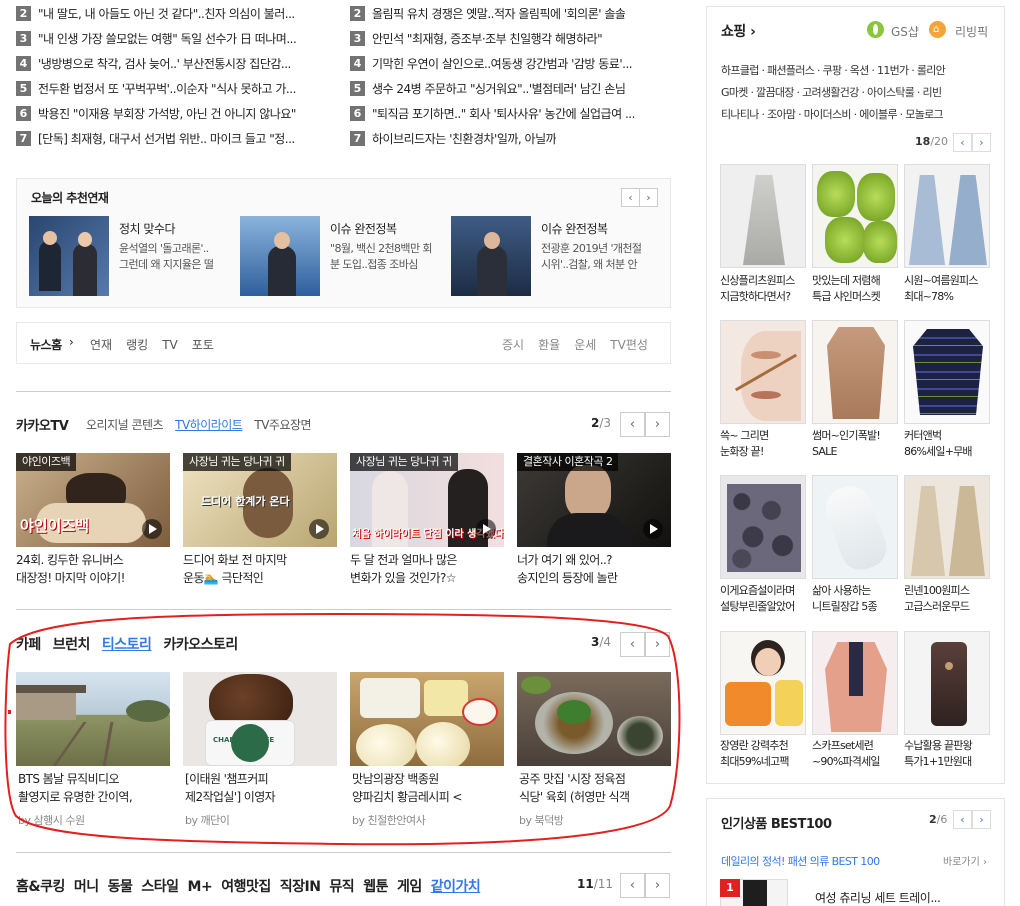 The image size is (1020, 906). What do you see at coordinates (246, 887) in the screenshot?
I see `category-tab-5: 여행맛집` at bounding box center [246, 887].